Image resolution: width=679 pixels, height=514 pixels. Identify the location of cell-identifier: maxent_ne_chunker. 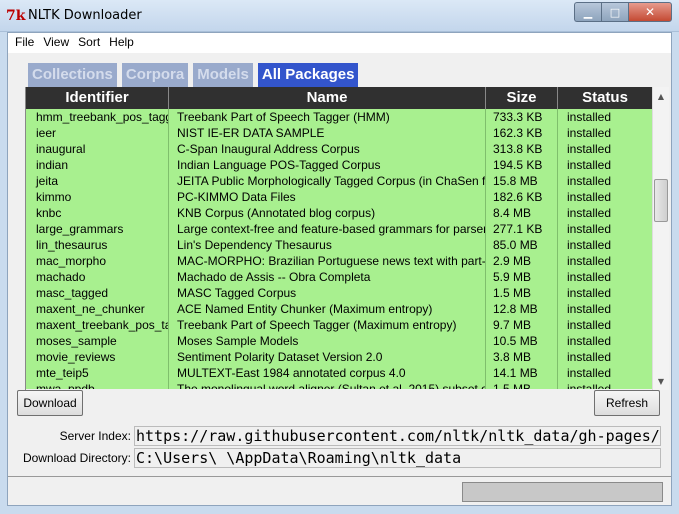
(97, 309).